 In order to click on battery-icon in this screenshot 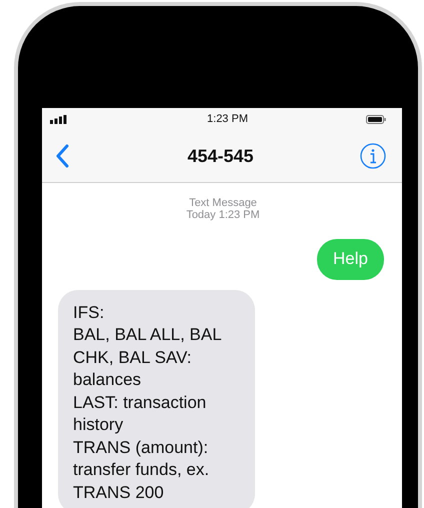, I will do `click(376, 119)`.